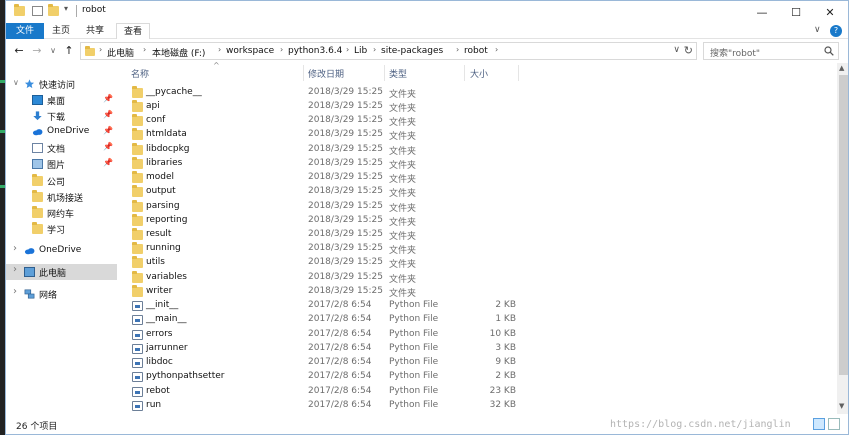 Image resolution: width=849 pixels, height=435 pixels. Describe the element at coordinates (61, 31) in the screenshot. I see `tab-home: 主页` at that location.